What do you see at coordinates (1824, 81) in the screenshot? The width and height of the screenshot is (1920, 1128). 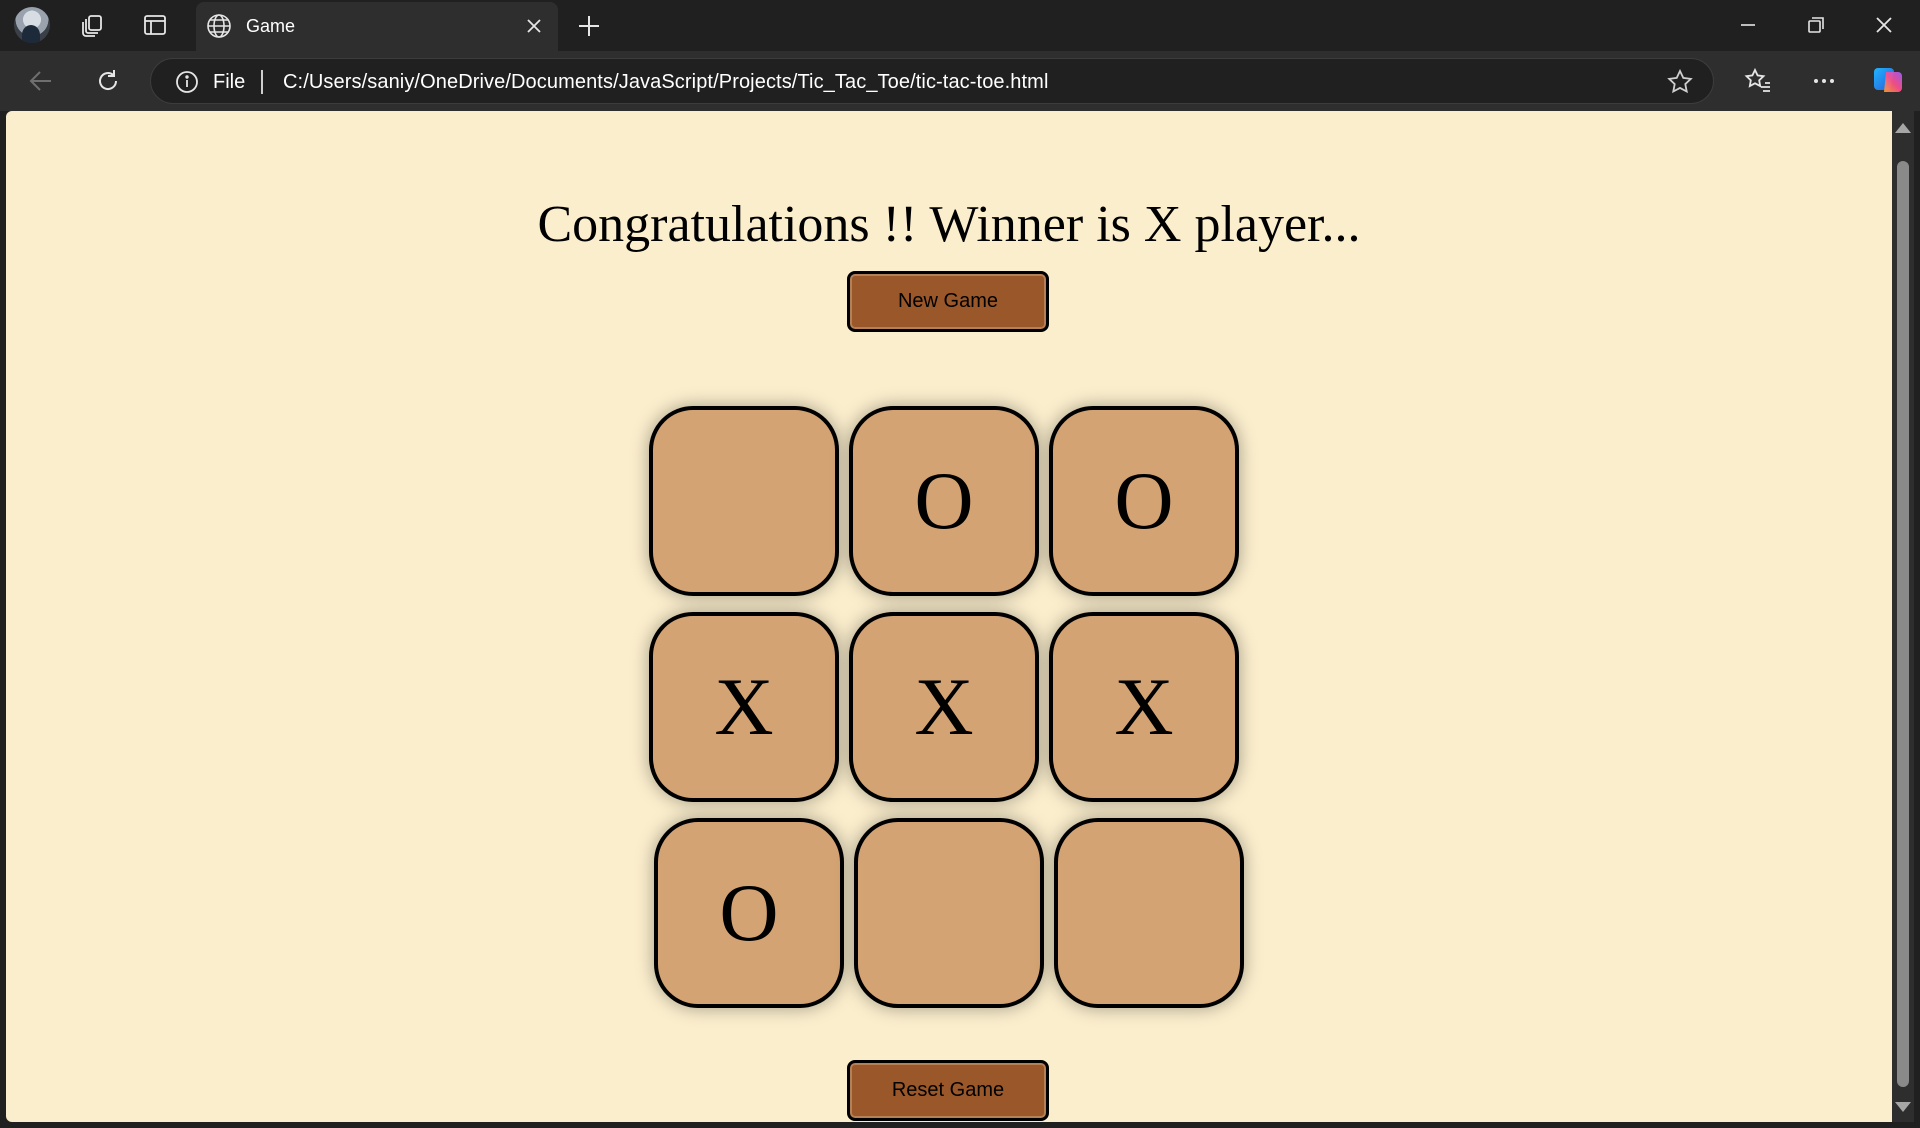 I see `more-options-icon` at bounding box center [1824, 81].